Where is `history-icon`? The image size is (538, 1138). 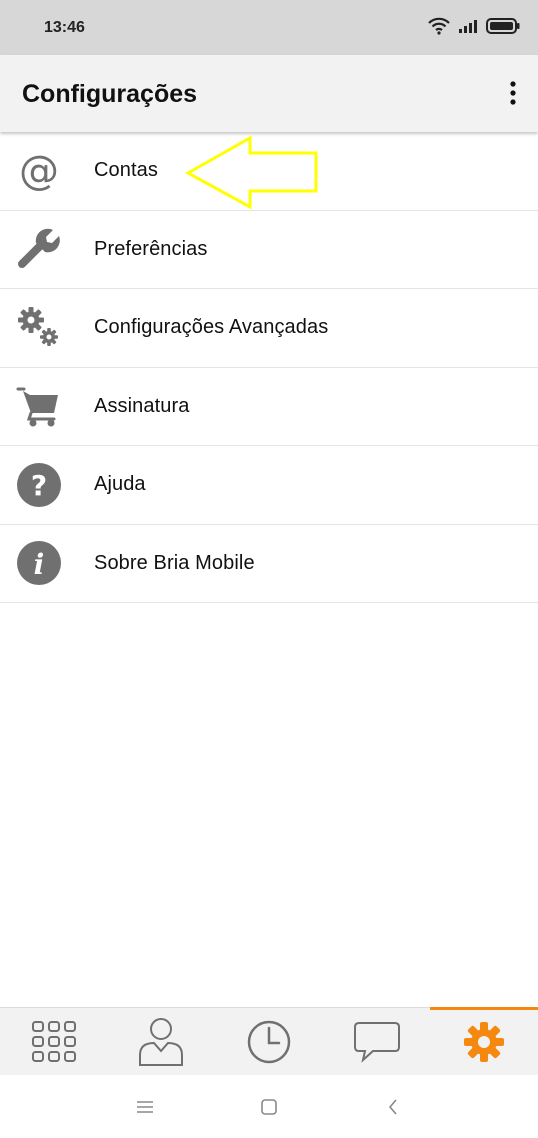
history-icon is located at coordinates (269, 1041).